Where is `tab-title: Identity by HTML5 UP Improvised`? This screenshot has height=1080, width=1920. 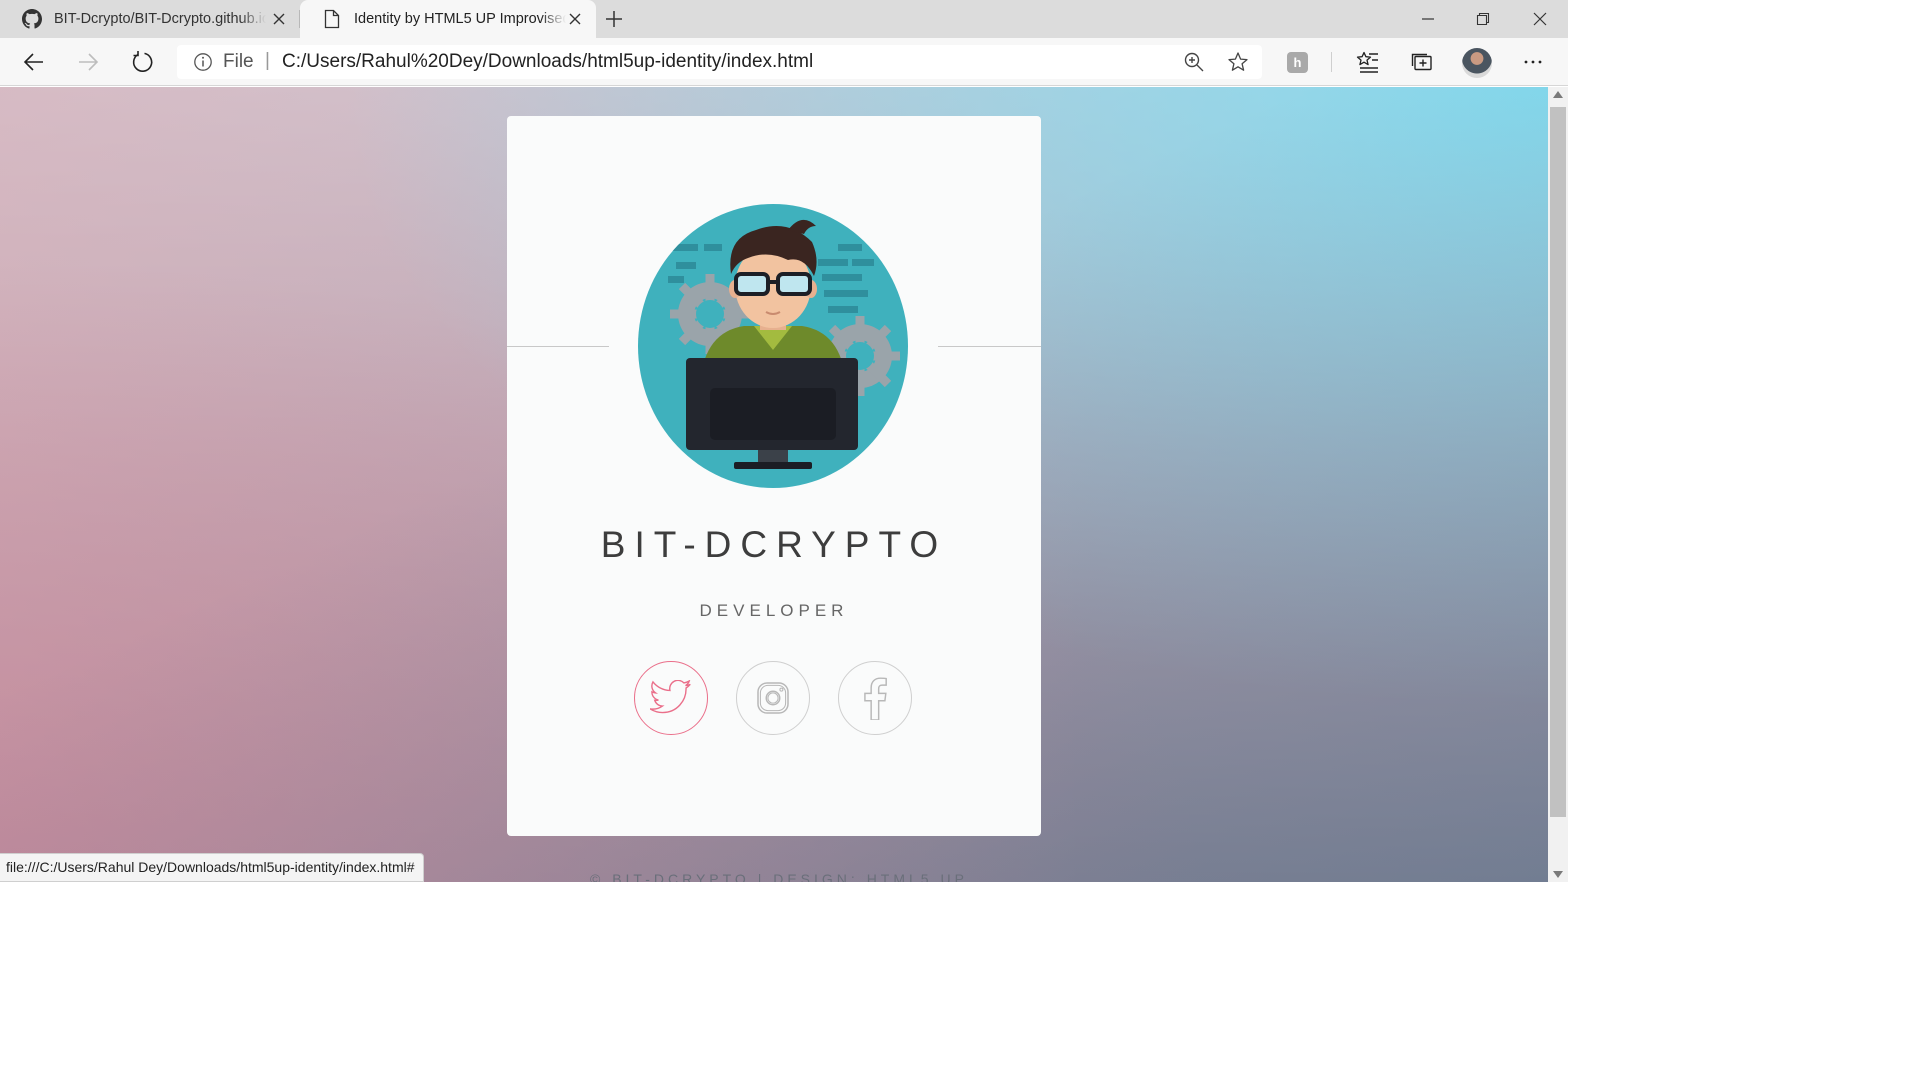
tab-title: Identity by HTML5 UP Improvised is located at coordinates (460, 19).